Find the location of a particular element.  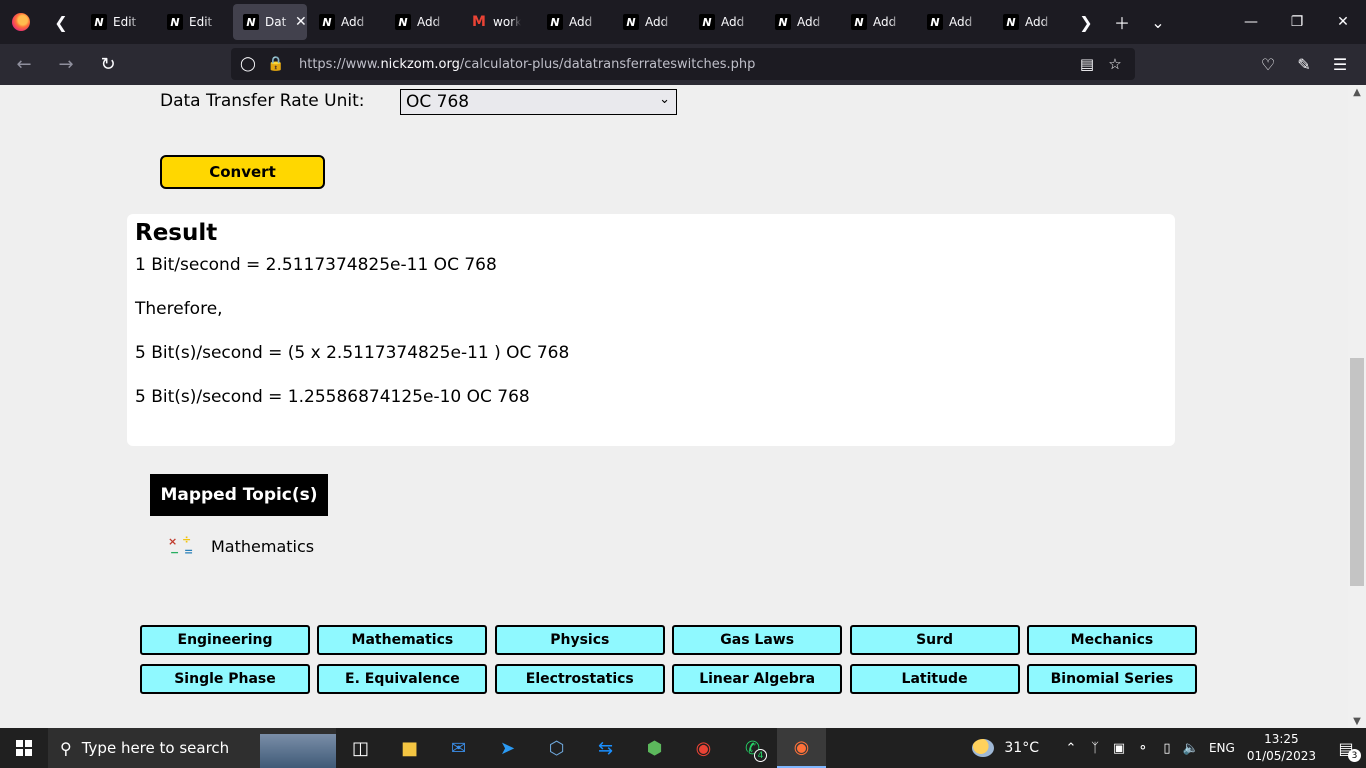

extensions-icon: ✎ is located at coordinates (1304, 64).